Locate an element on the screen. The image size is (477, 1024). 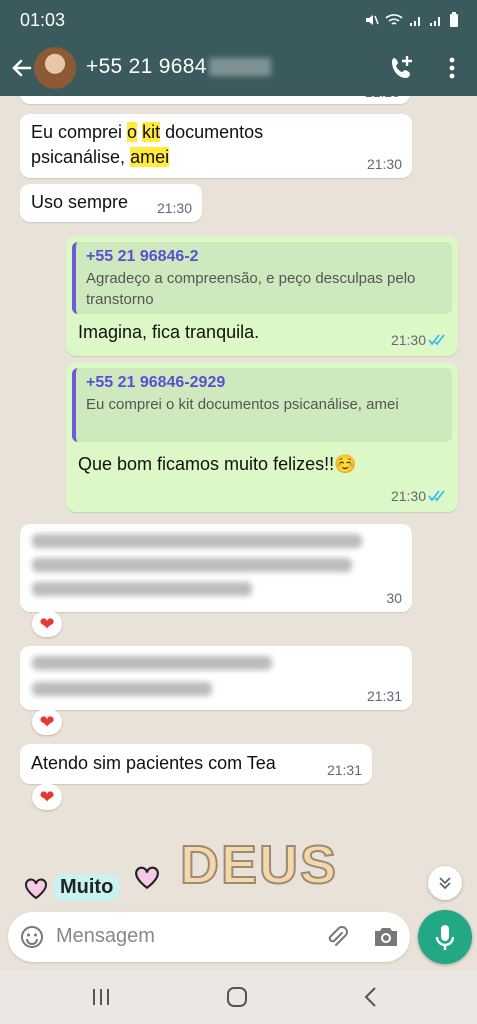
message-text: Imagina, fica tranquila. is located at coordinates (169, 332).